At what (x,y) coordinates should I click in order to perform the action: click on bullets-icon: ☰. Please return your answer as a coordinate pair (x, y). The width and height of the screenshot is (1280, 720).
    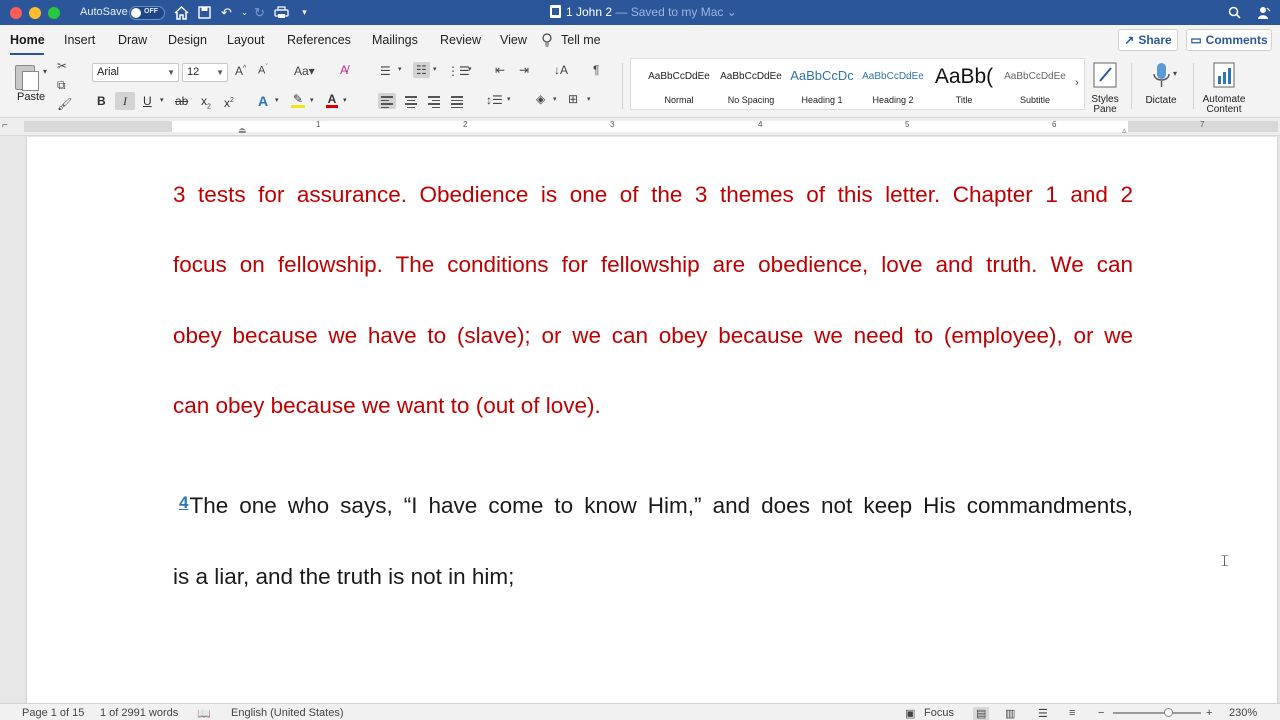
    Looking at the image, I should click on (385, 71).